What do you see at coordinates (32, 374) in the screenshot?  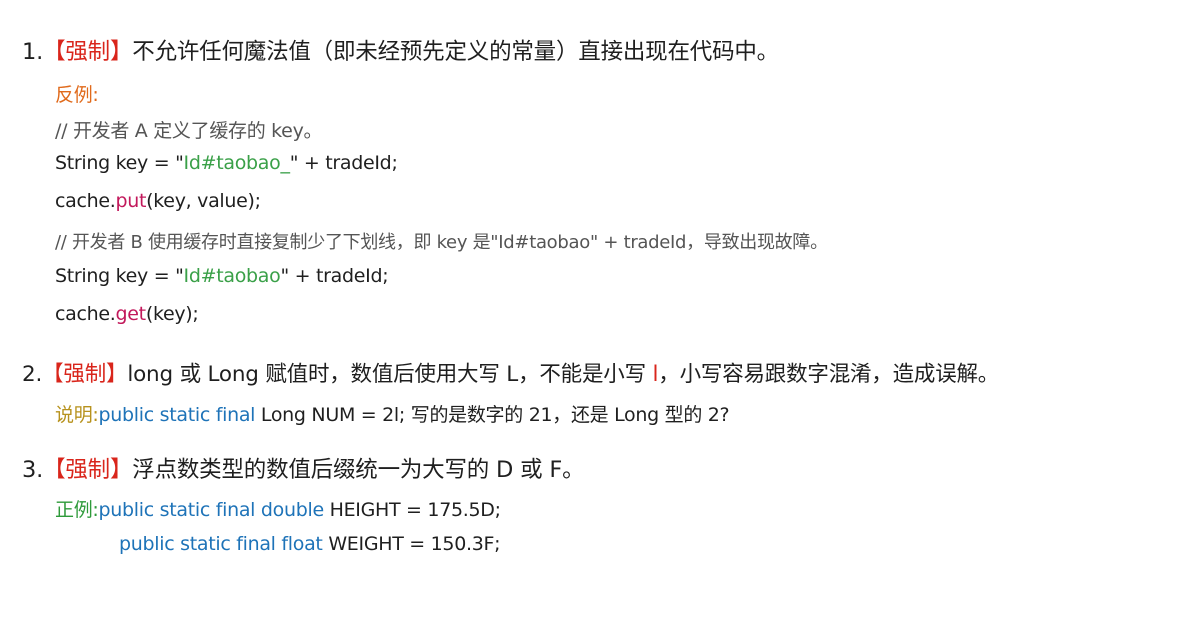 I see `rule-number: 2.` at bounding box center [32, 374].